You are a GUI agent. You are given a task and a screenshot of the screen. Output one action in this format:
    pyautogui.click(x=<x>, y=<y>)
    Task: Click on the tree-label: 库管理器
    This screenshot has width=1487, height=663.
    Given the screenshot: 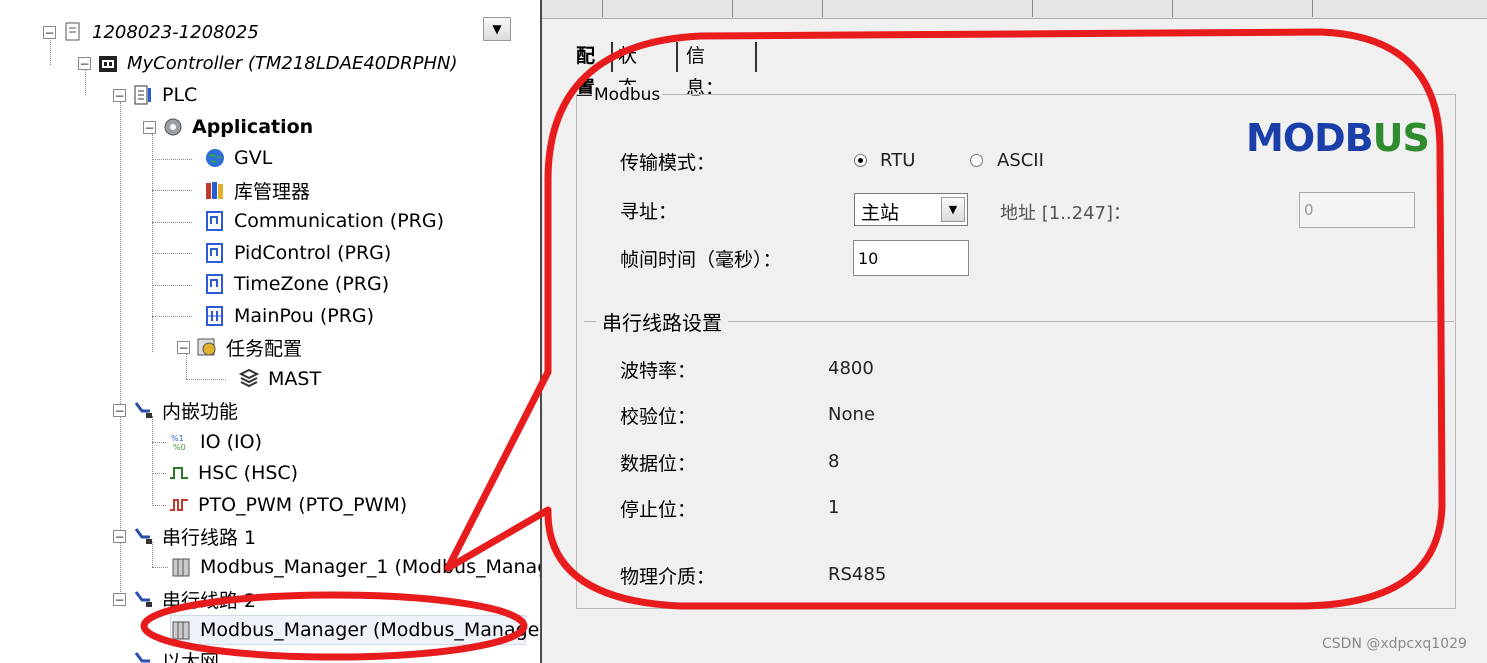 What is the action you would take?
    pyautogui.click(x=272, y=191)
    